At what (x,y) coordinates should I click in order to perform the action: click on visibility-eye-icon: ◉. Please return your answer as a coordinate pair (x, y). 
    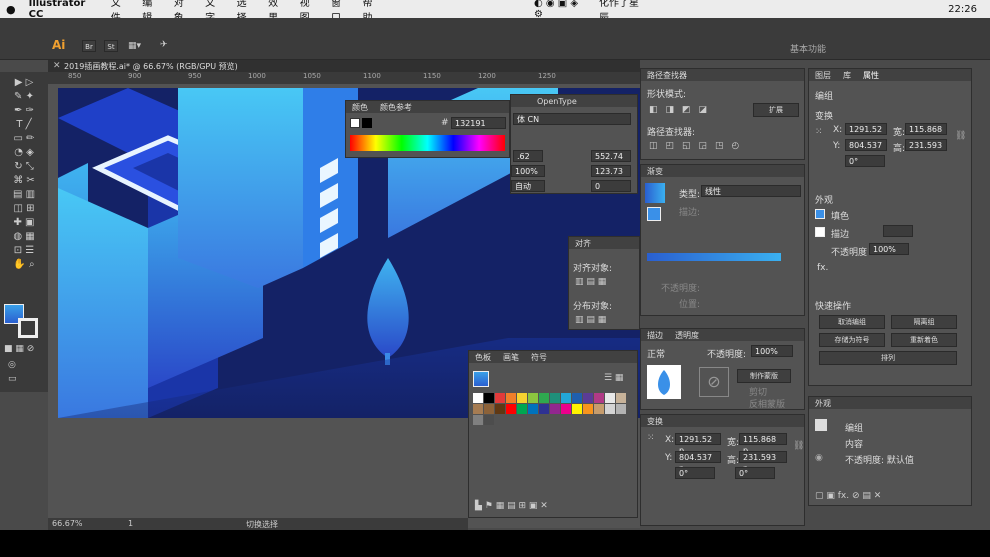
    Looking at the image, I should click on (819, 458).